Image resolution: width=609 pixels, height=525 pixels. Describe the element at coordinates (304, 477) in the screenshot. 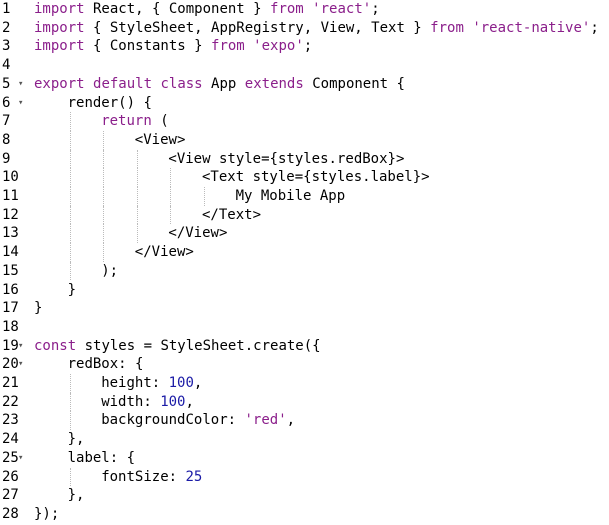

I see `code-line: 26 fontSize: 25` at that location.